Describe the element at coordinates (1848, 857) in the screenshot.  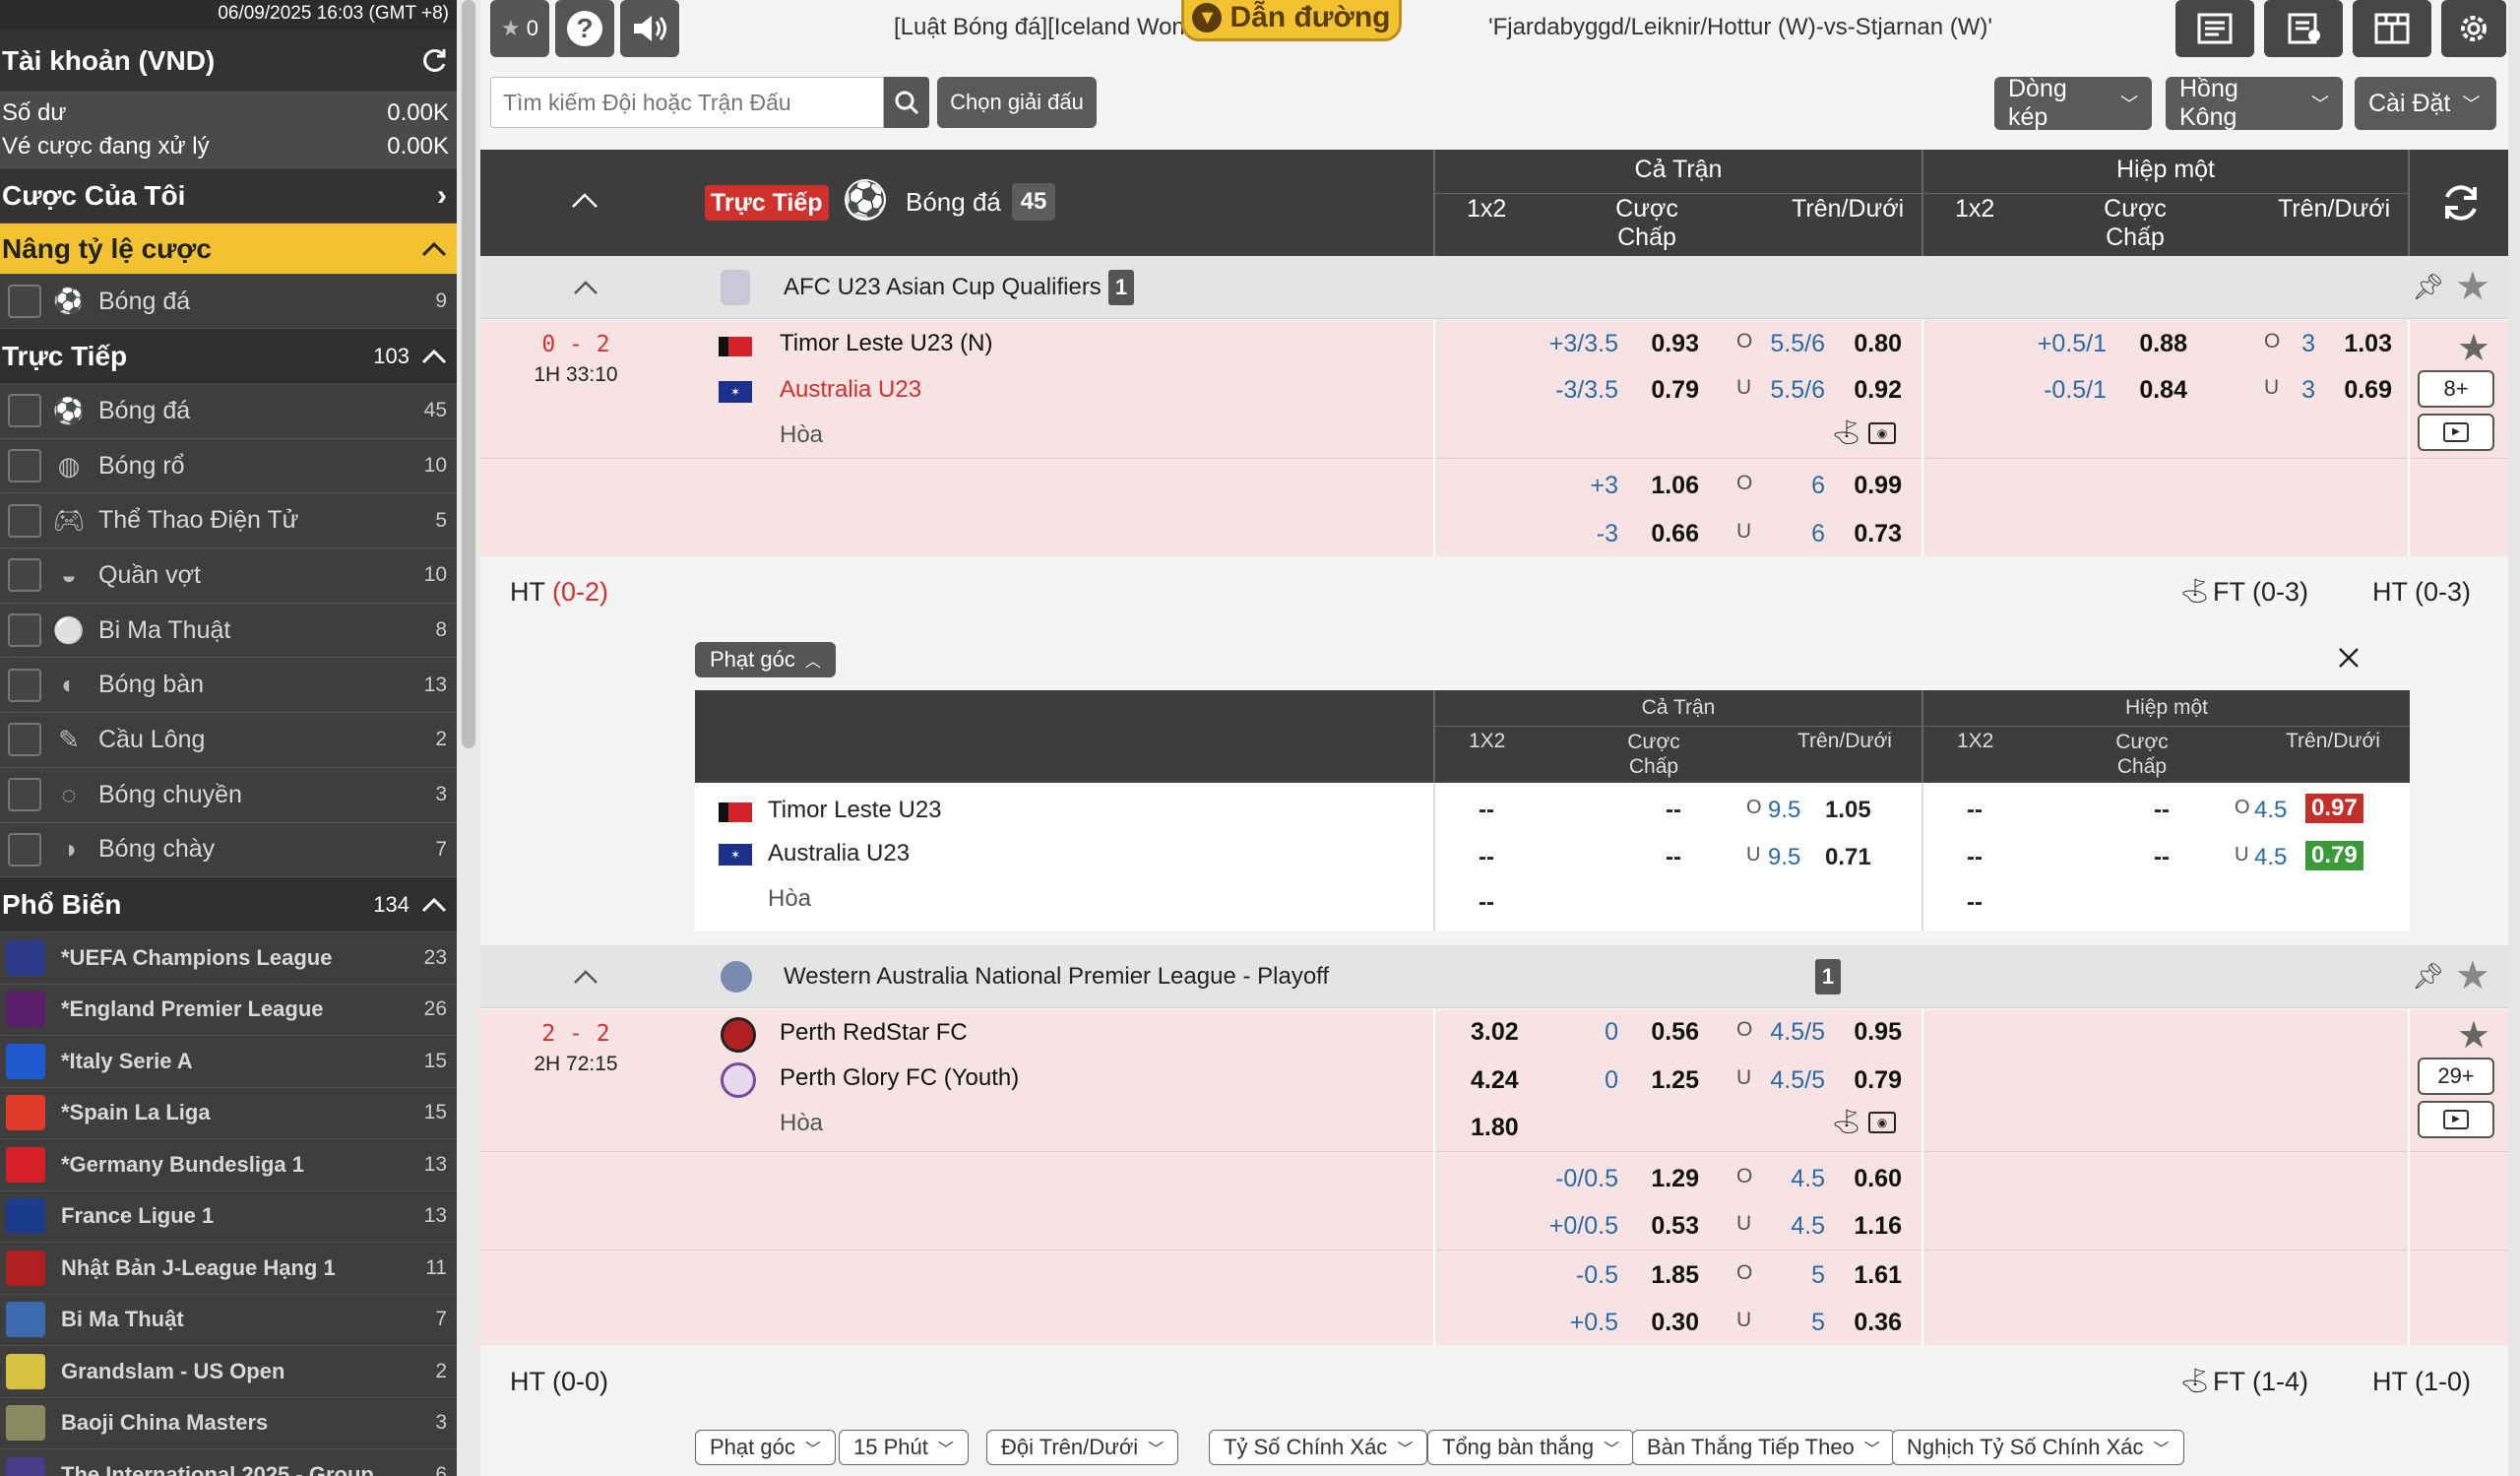
I see `ou-odds: 0.71` at that location.